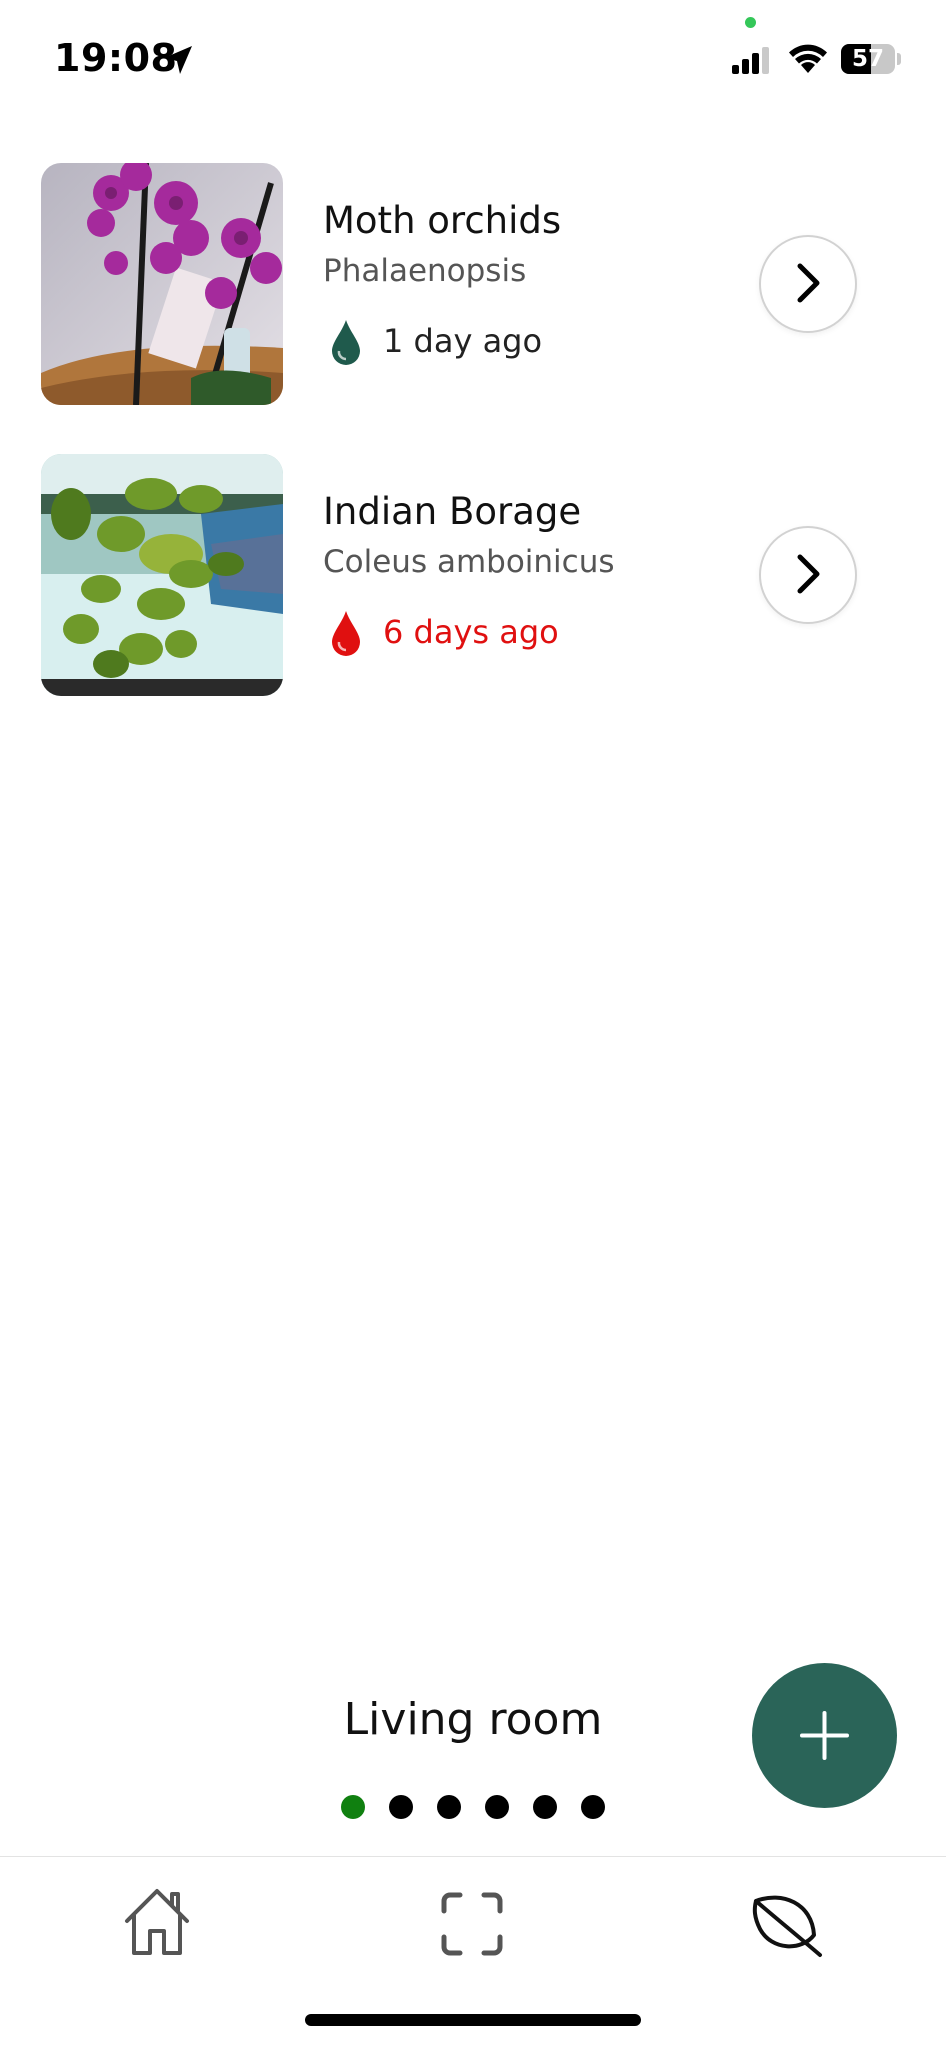 This screenshot has height=2049, width=946. What do you see at coordinates (178, 60) in the screenshot?
I see `location-arrow-icon` at bounding box center [178, 60].